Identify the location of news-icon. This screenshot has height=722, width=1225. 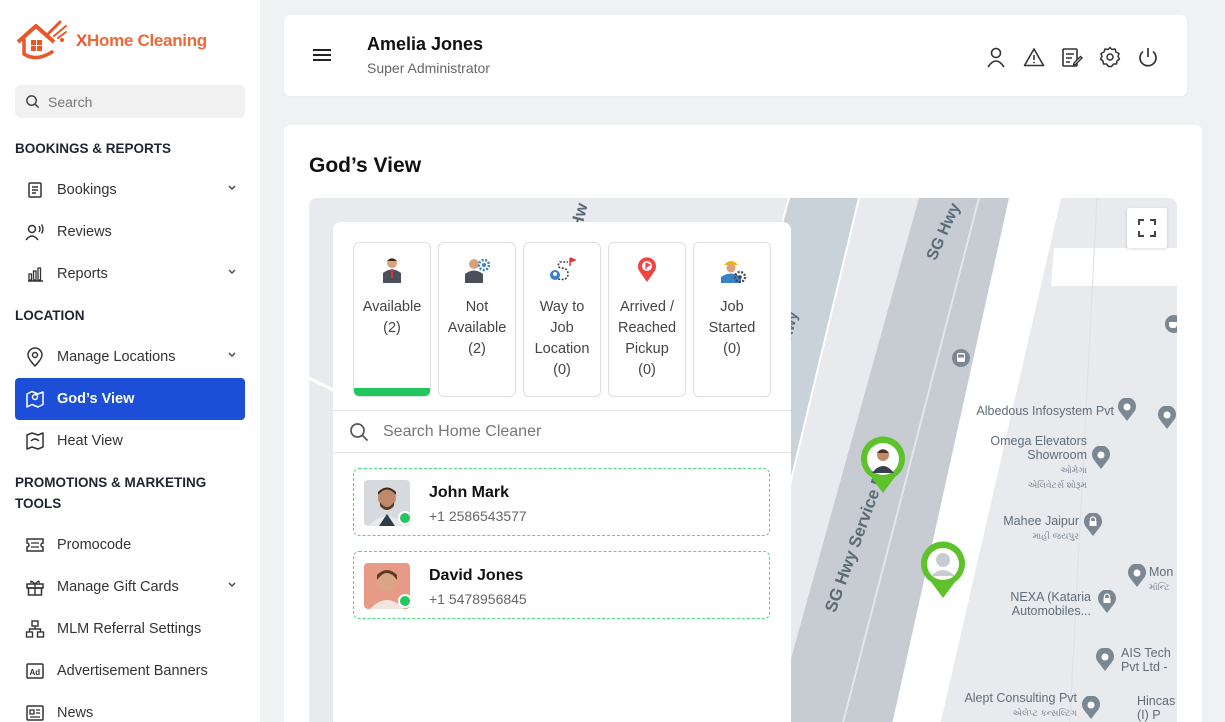
(35, 712).